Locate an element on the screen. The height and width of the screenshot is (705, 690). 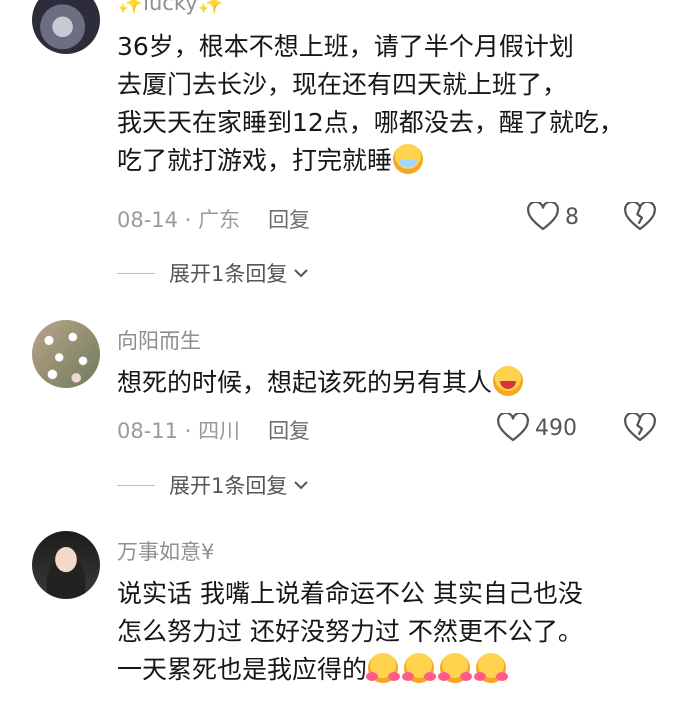
comment-username: 万事如意¥ is located at coordinates (165, 551).